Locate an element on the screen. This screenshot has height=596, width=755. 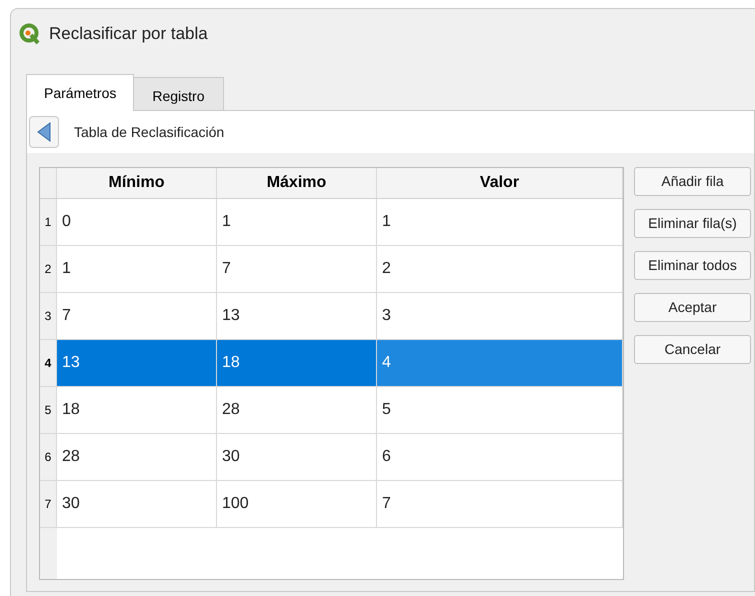
window-title: Reclasificar por tabla is located at coordinates (128, 34).